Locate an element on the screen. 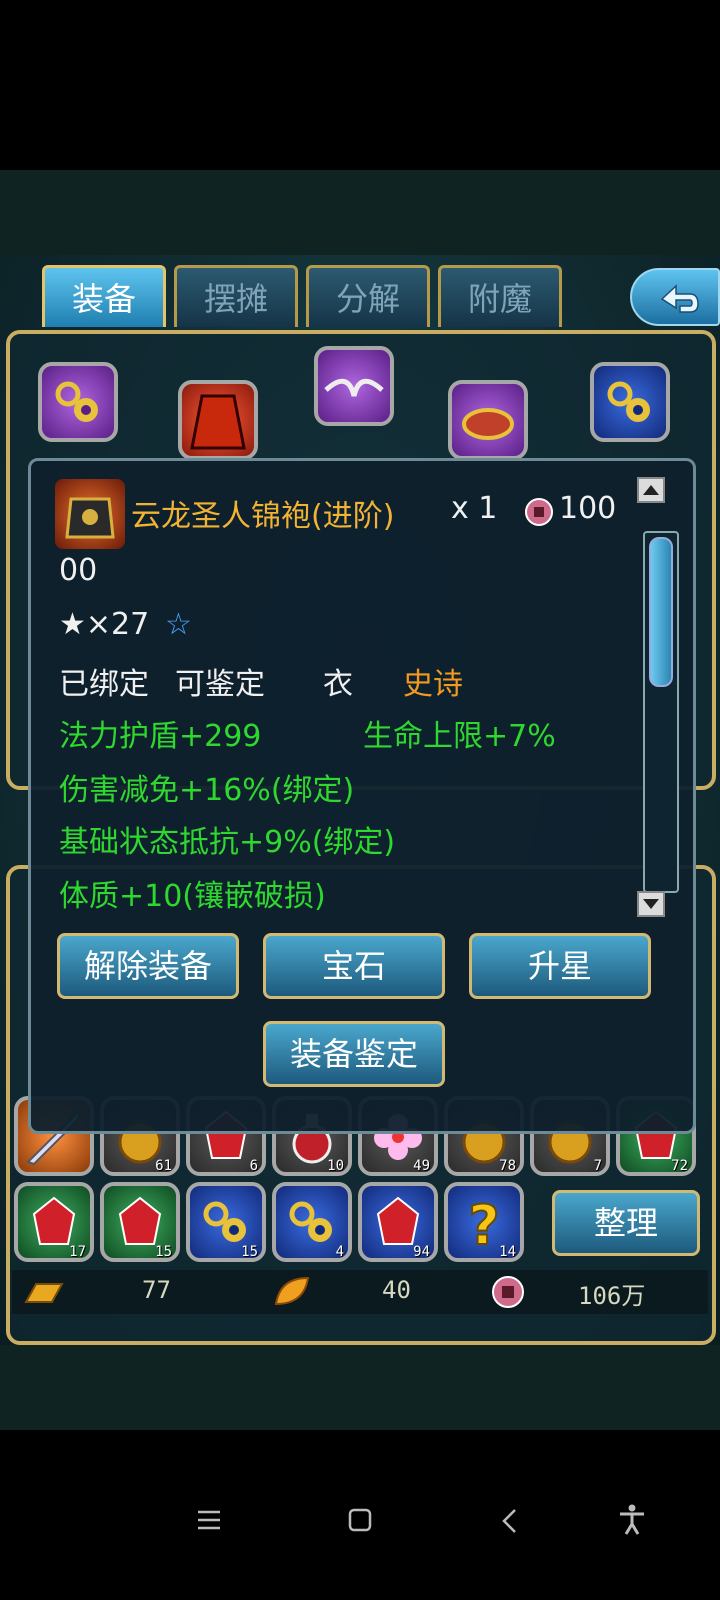 This screenshot has width=720, height=1600. chevron-down-icon is located at coordinates (651, 904).